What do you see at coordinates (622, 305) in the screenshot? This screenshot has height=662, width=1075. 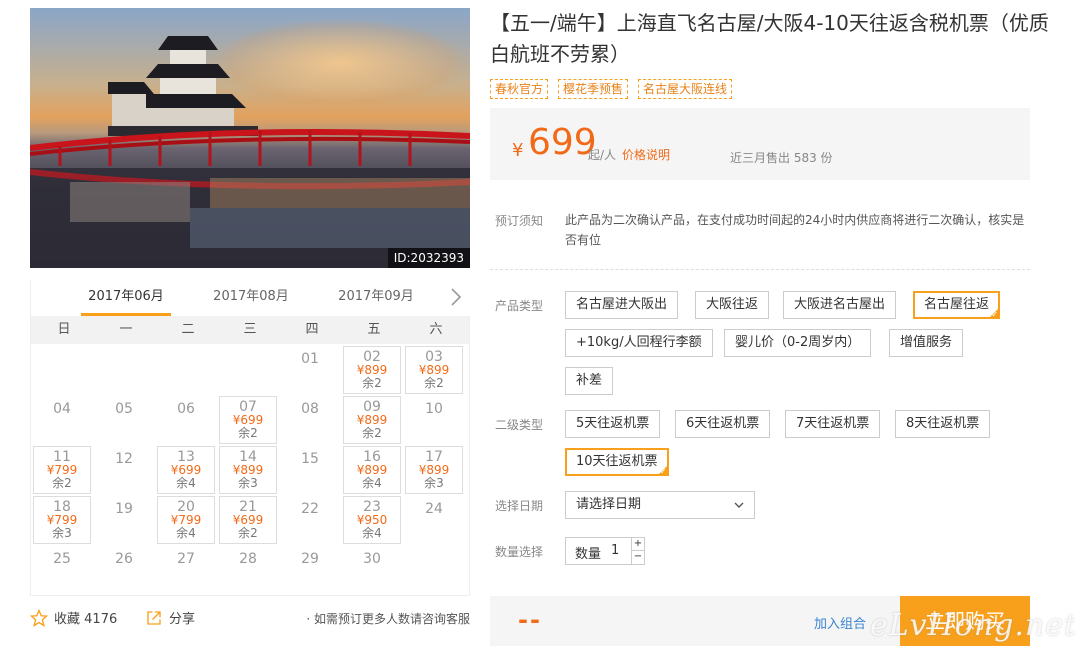 I see `type-option-nagoya-in-osaka-out: 名古屋进大阪出` at bounding box center [622, 305].